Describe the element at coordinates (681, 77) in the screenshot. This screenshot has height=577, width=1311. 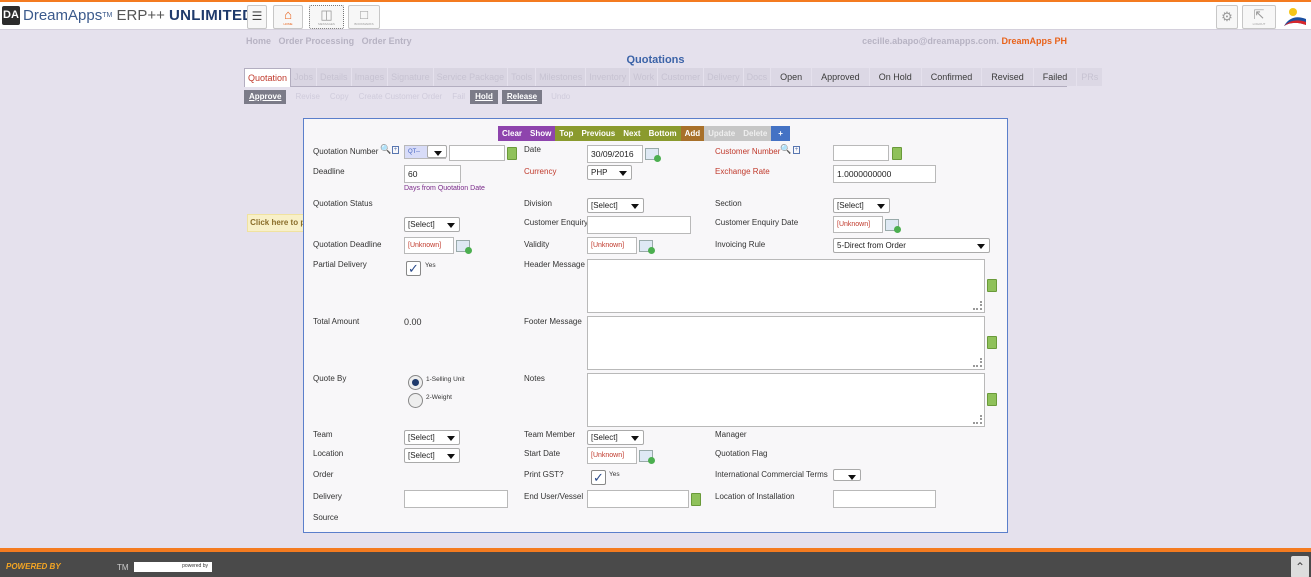
I see `tab-customer: Customer` at that location.